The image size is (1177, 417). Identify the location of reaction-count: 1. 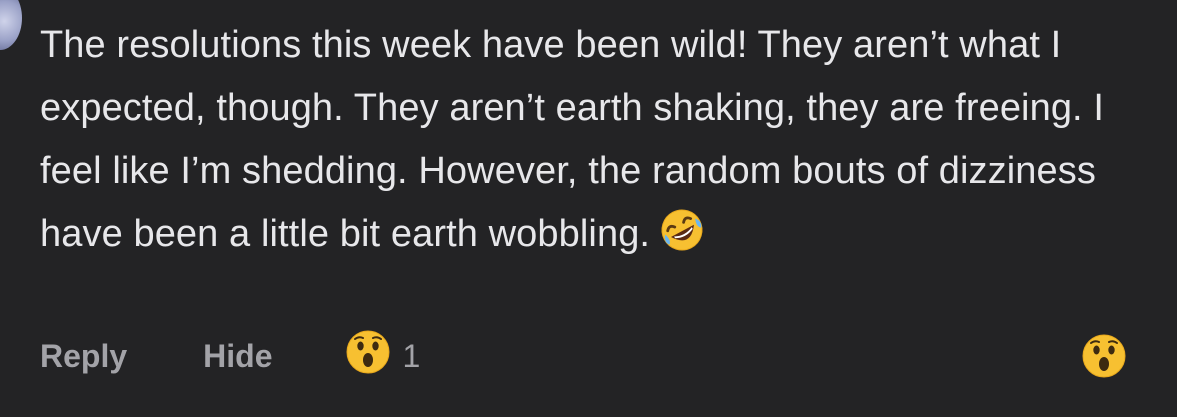
(411, 355).